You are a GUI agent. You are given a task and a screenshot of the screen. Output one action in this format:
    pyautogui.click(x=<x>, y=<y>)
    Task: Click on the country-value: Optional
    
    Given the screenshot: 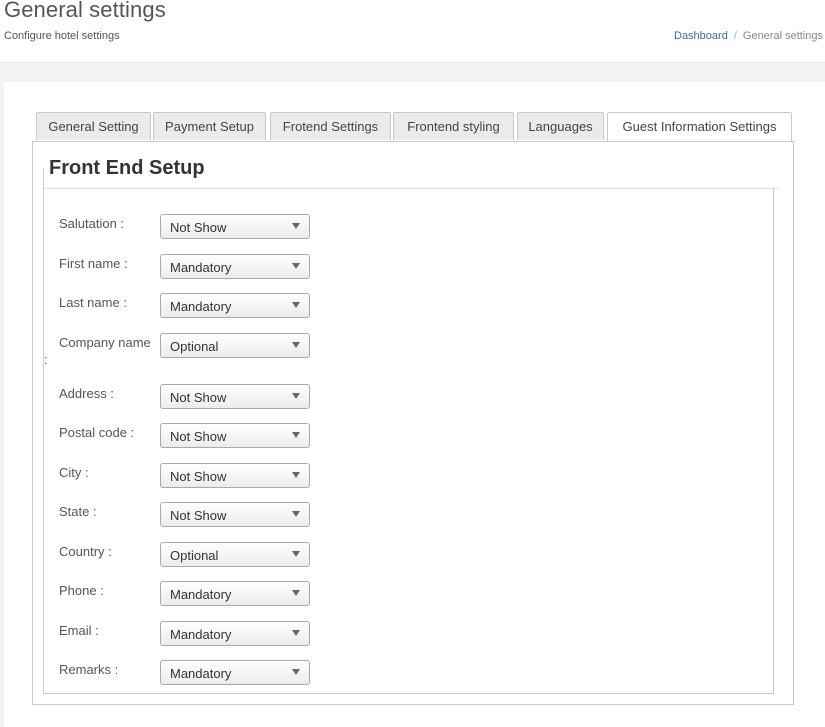 What is the action you would take?
    pyautogui.click(x=194, y=555)
    